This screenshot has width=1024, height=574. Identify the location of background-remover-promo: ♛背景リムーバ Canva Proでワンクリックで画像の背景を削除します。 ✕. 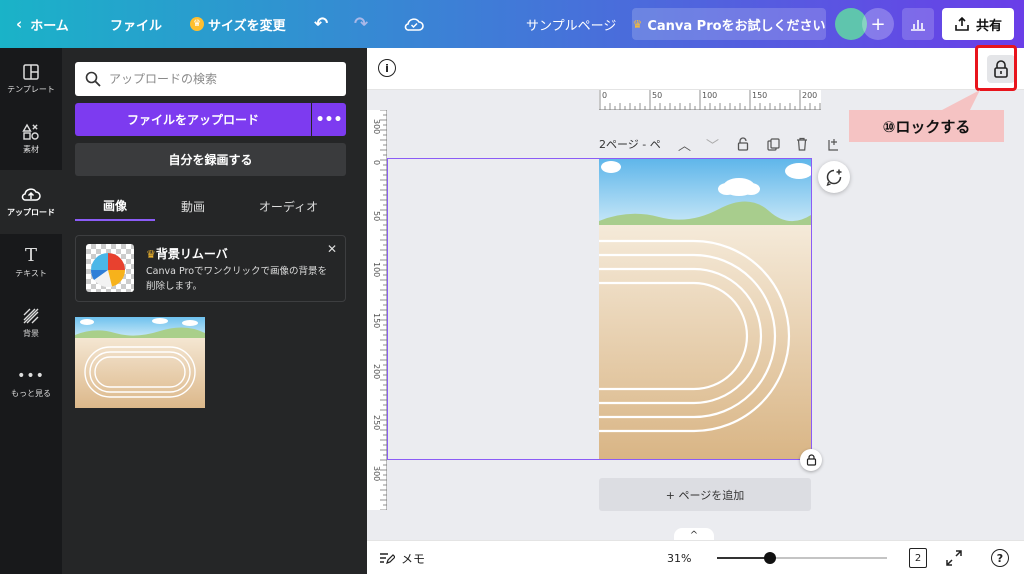
(210, 268).